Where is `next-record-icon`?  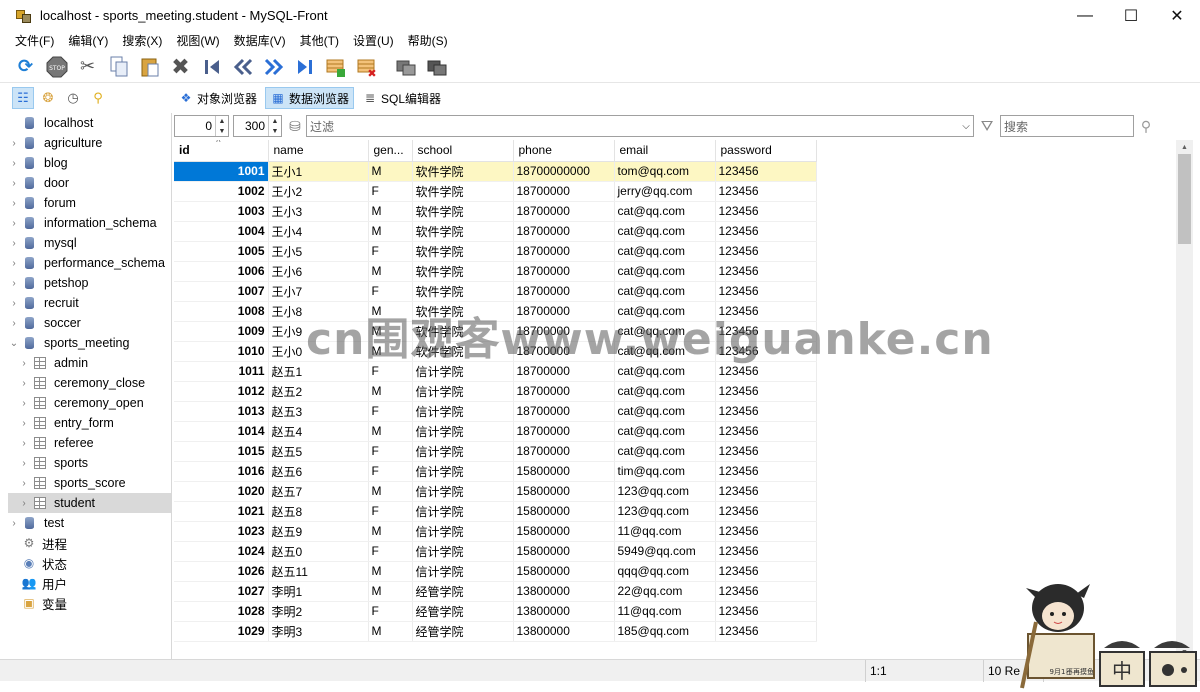 next-record-icon is located at coordinates (273, 67).